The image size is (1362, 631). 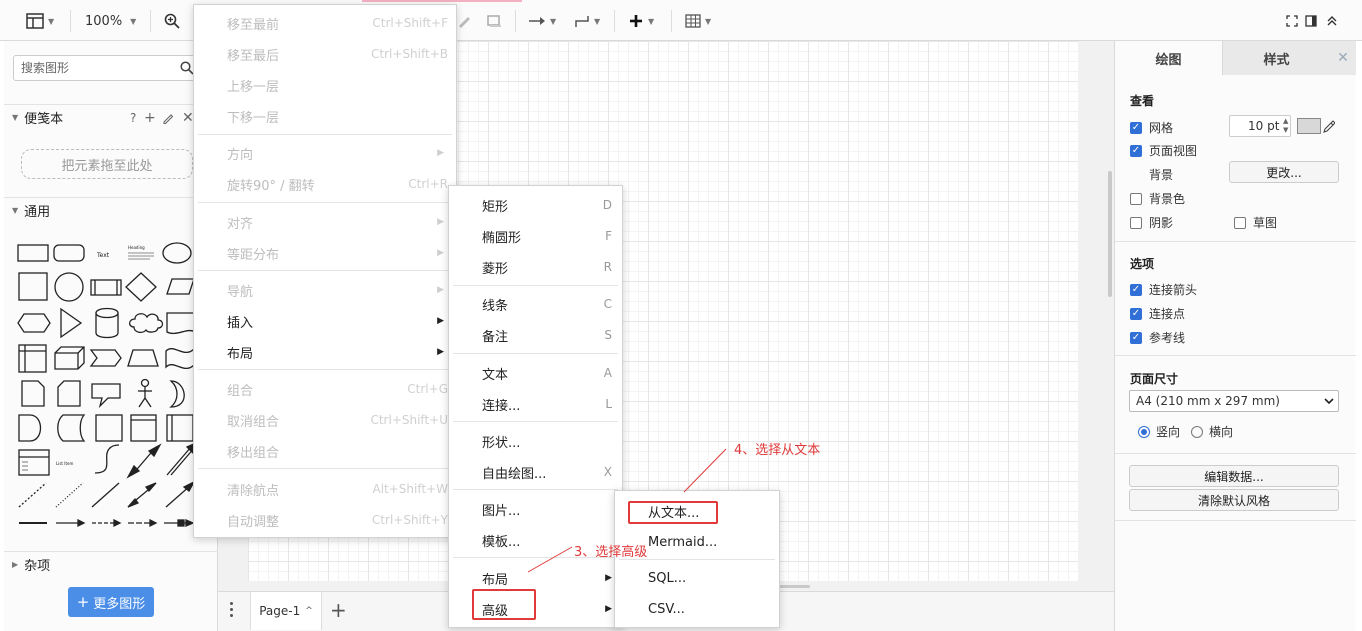 I want to click on background-color-checkbox: 背景色, so click(x=1157, y=198).